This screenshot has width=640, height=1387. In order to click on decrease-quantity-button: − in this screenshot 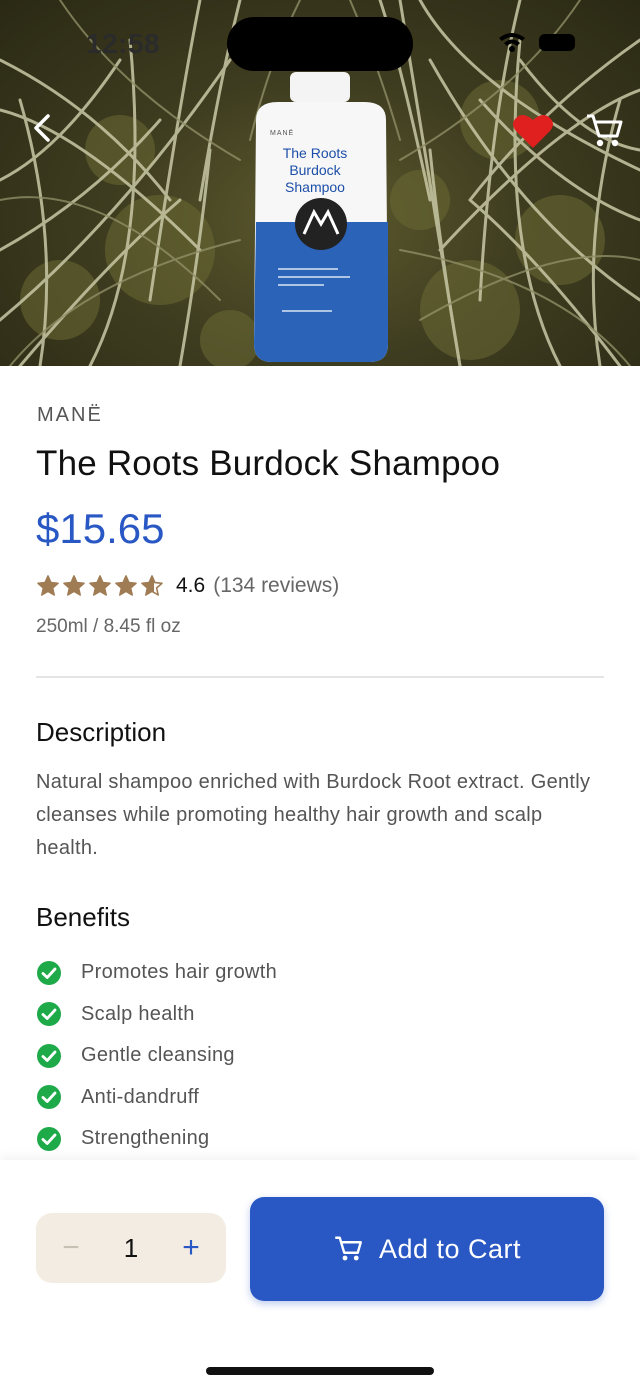, I will do `click(71, 1248)`.